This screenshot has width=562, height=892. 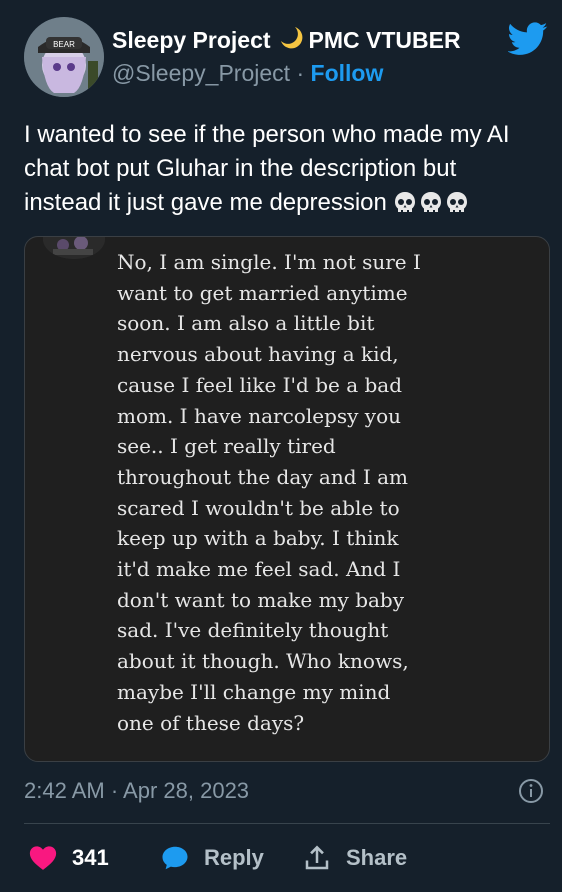 What do you see at coordinates (262, 292) in the screenshot?
I see `chat-line: want to get married anytime` at bounding box center [262, 292].